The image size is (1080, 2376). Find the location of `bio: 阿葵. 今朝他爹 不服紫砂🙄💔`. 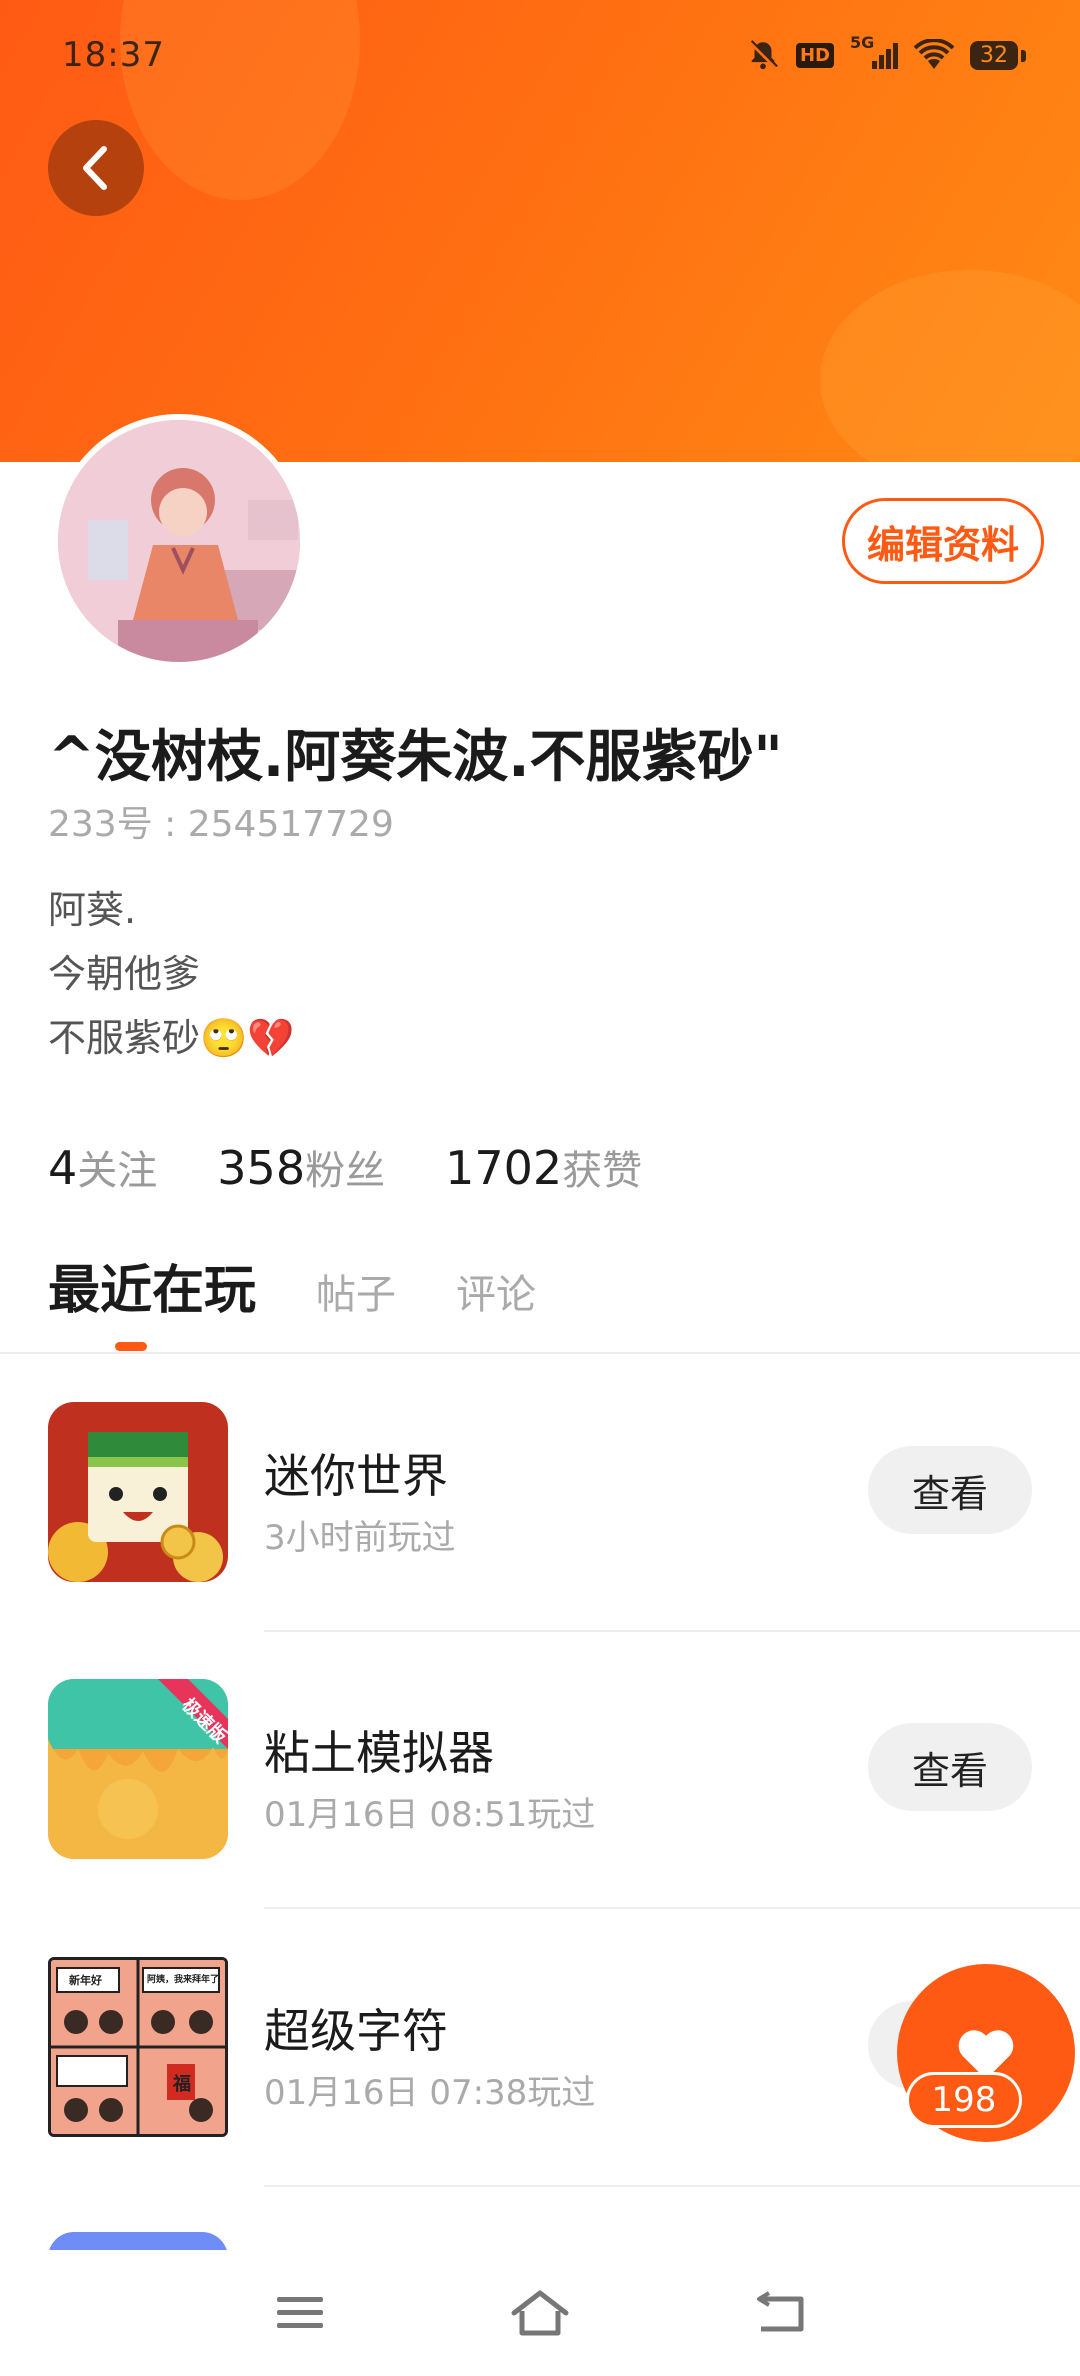

bio: 阿葵. 今朝他爹 不服紫砂🙄💔 is located at coordinates (171, 974).